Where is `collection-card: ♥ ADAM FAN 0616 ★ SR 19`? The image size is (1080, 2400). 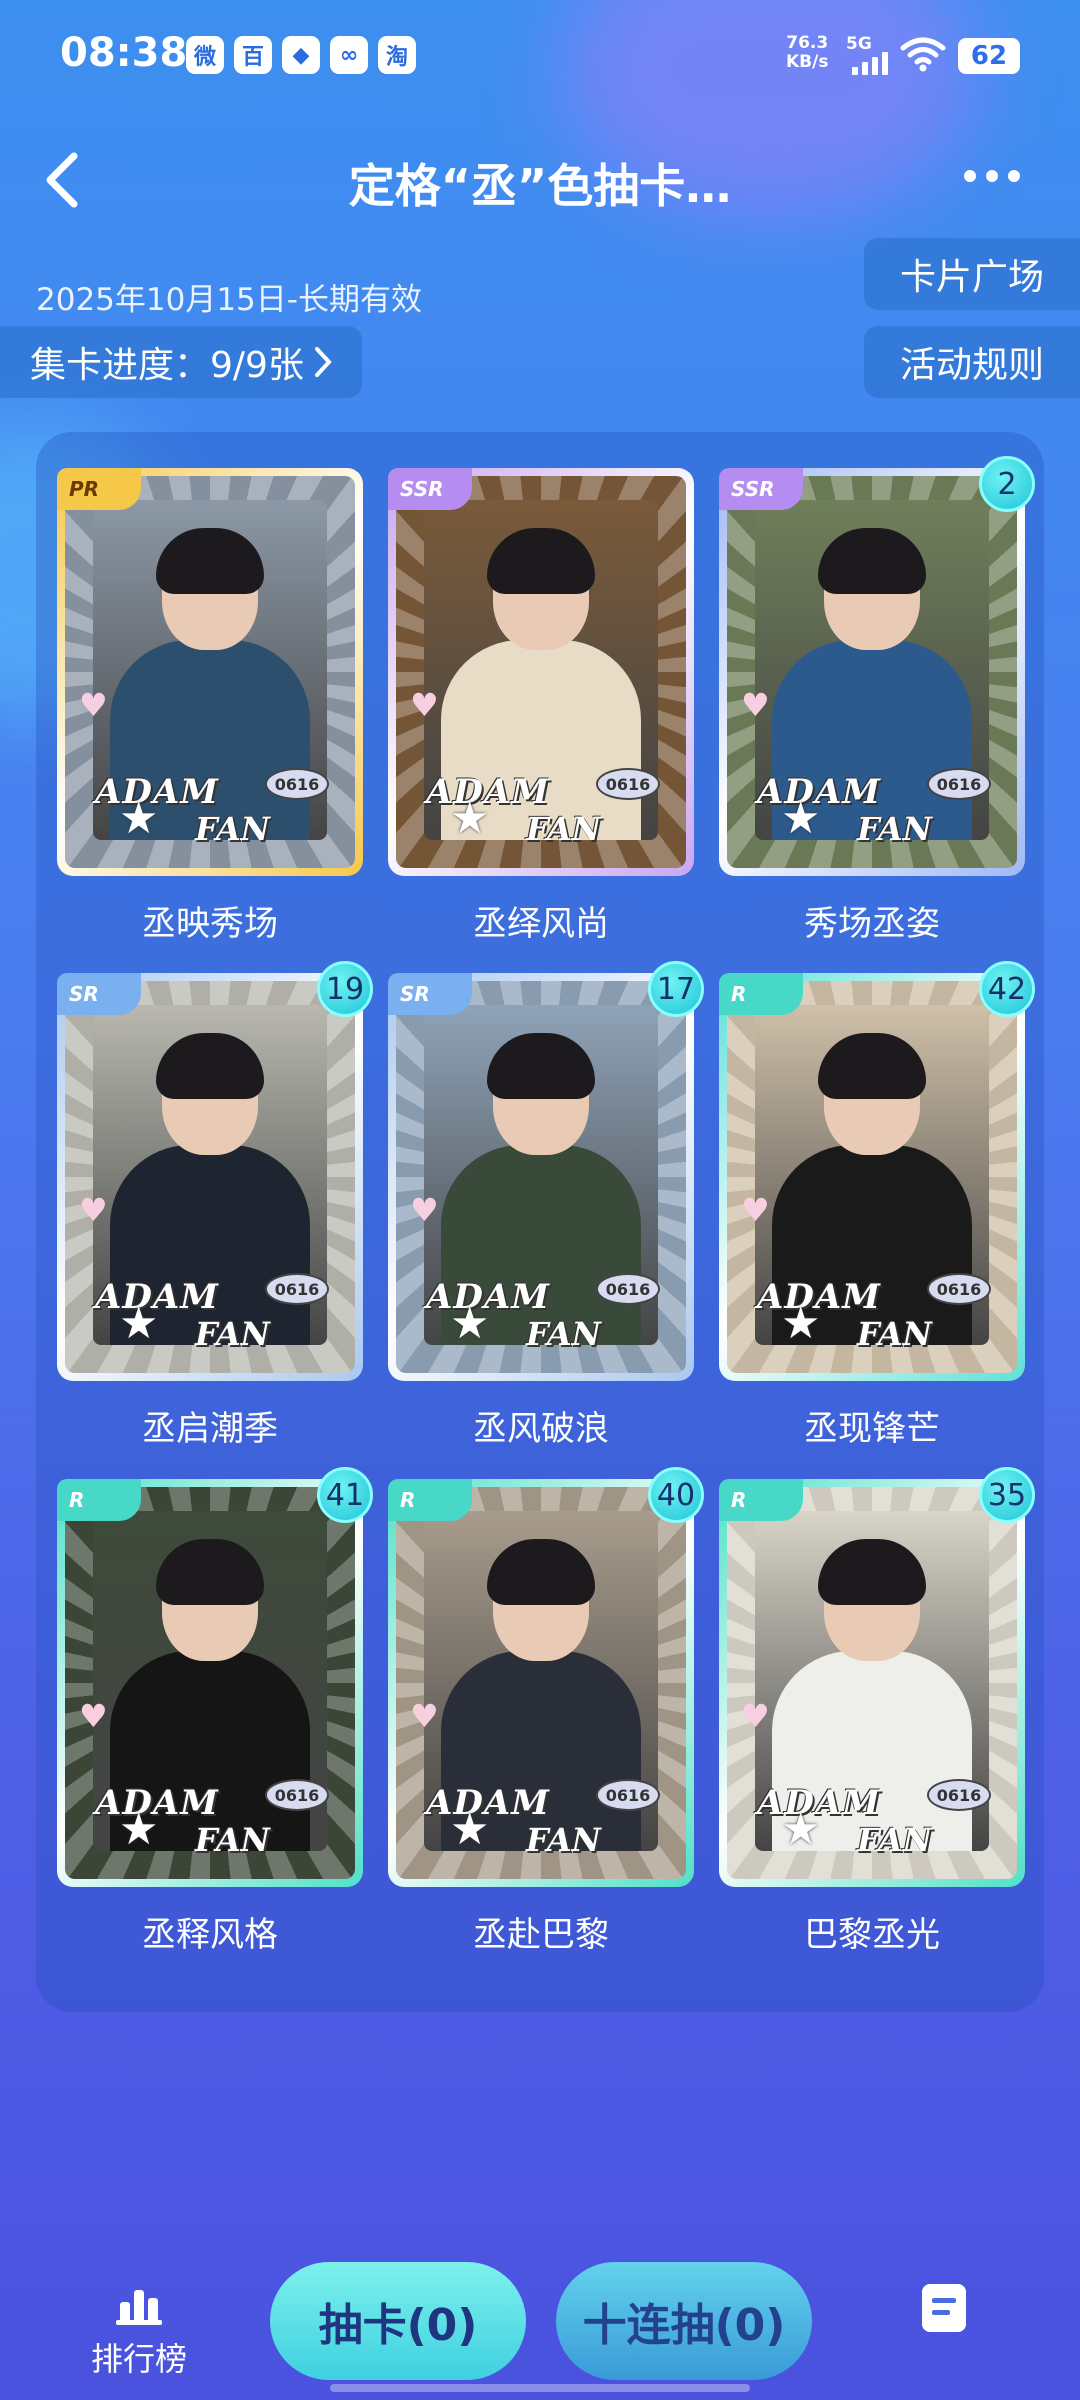 collection-card: ♥ ADAM FAN 0616 ★ SR 19 is located at coordinates (215, 1171).